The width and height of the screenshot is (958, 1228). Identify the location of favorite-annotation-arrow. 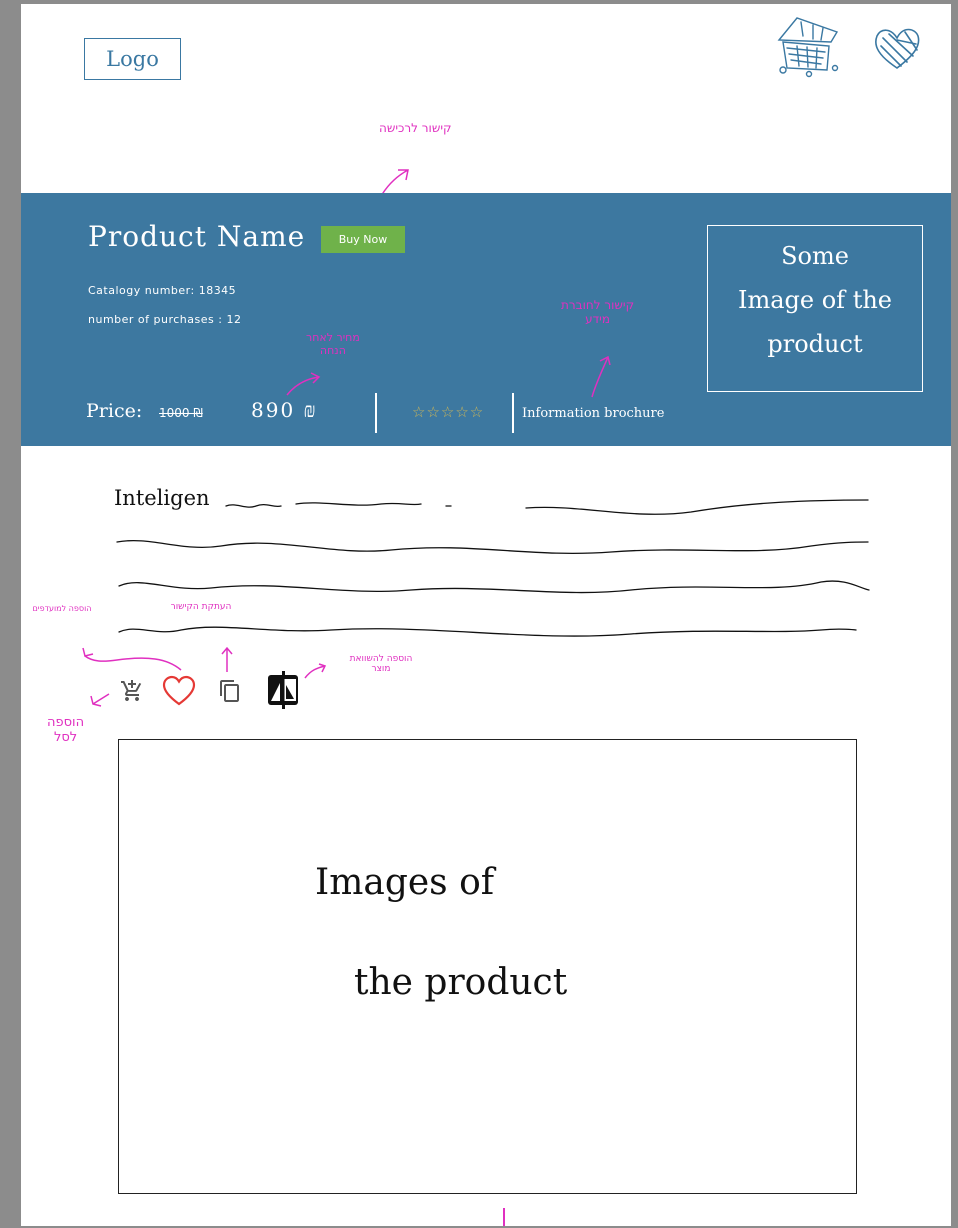
(132, 659).